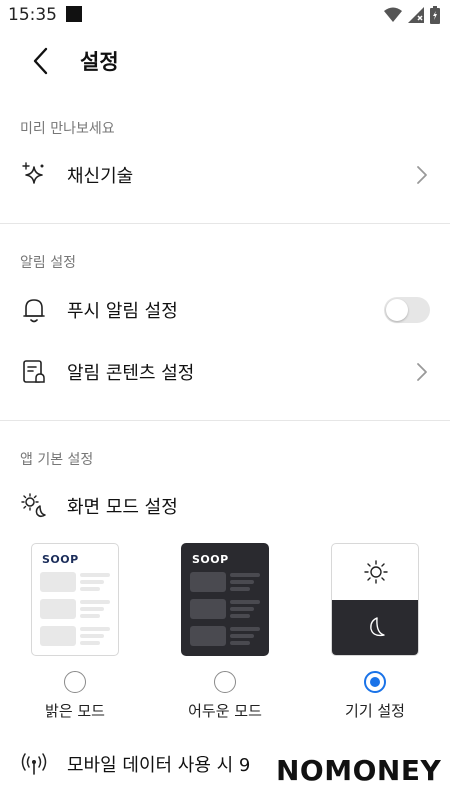 This screenshot has width=450, height=800. I want to click on light-mode-card: SOOP, so click(75, 599).